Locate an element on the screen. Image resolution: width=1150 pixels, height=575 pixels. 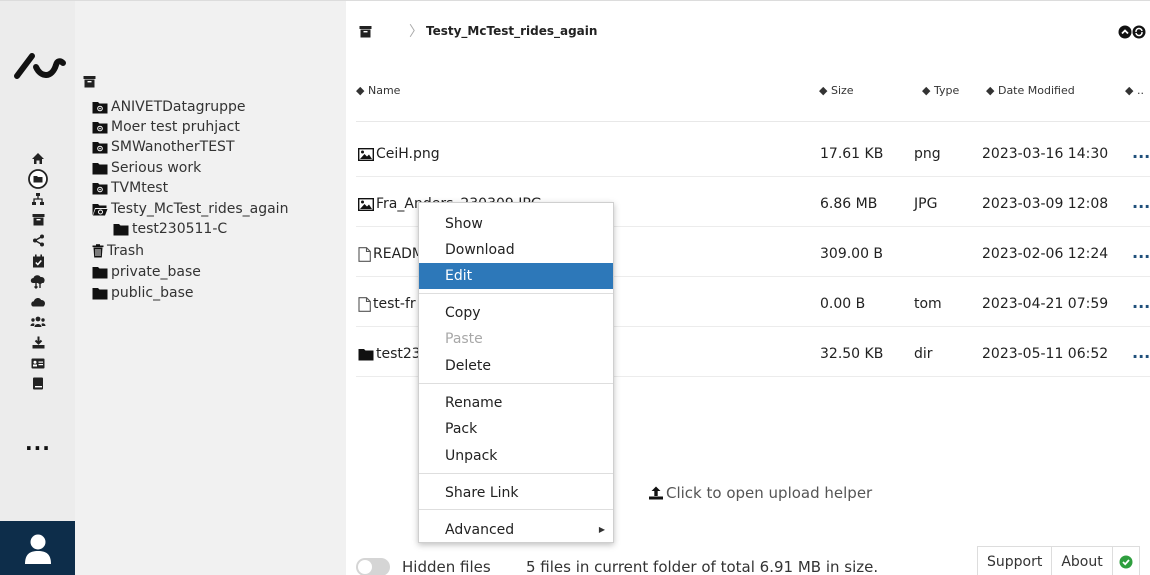
context-menu-item-label: Paste is located at coordinates (464, 339).